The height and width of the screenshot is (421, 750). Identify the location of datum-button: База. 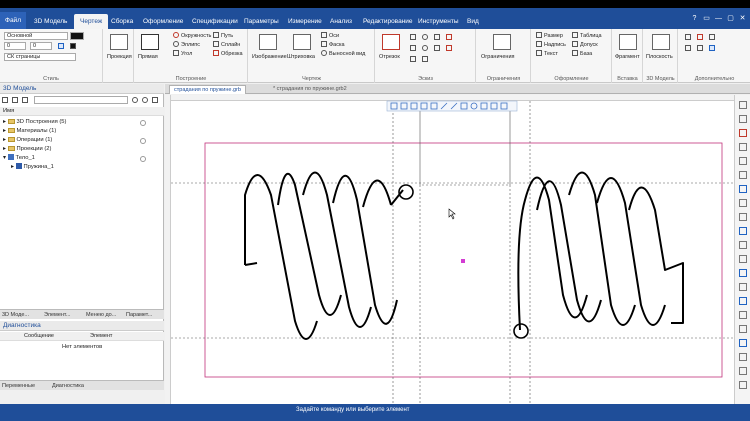
(582, 54).